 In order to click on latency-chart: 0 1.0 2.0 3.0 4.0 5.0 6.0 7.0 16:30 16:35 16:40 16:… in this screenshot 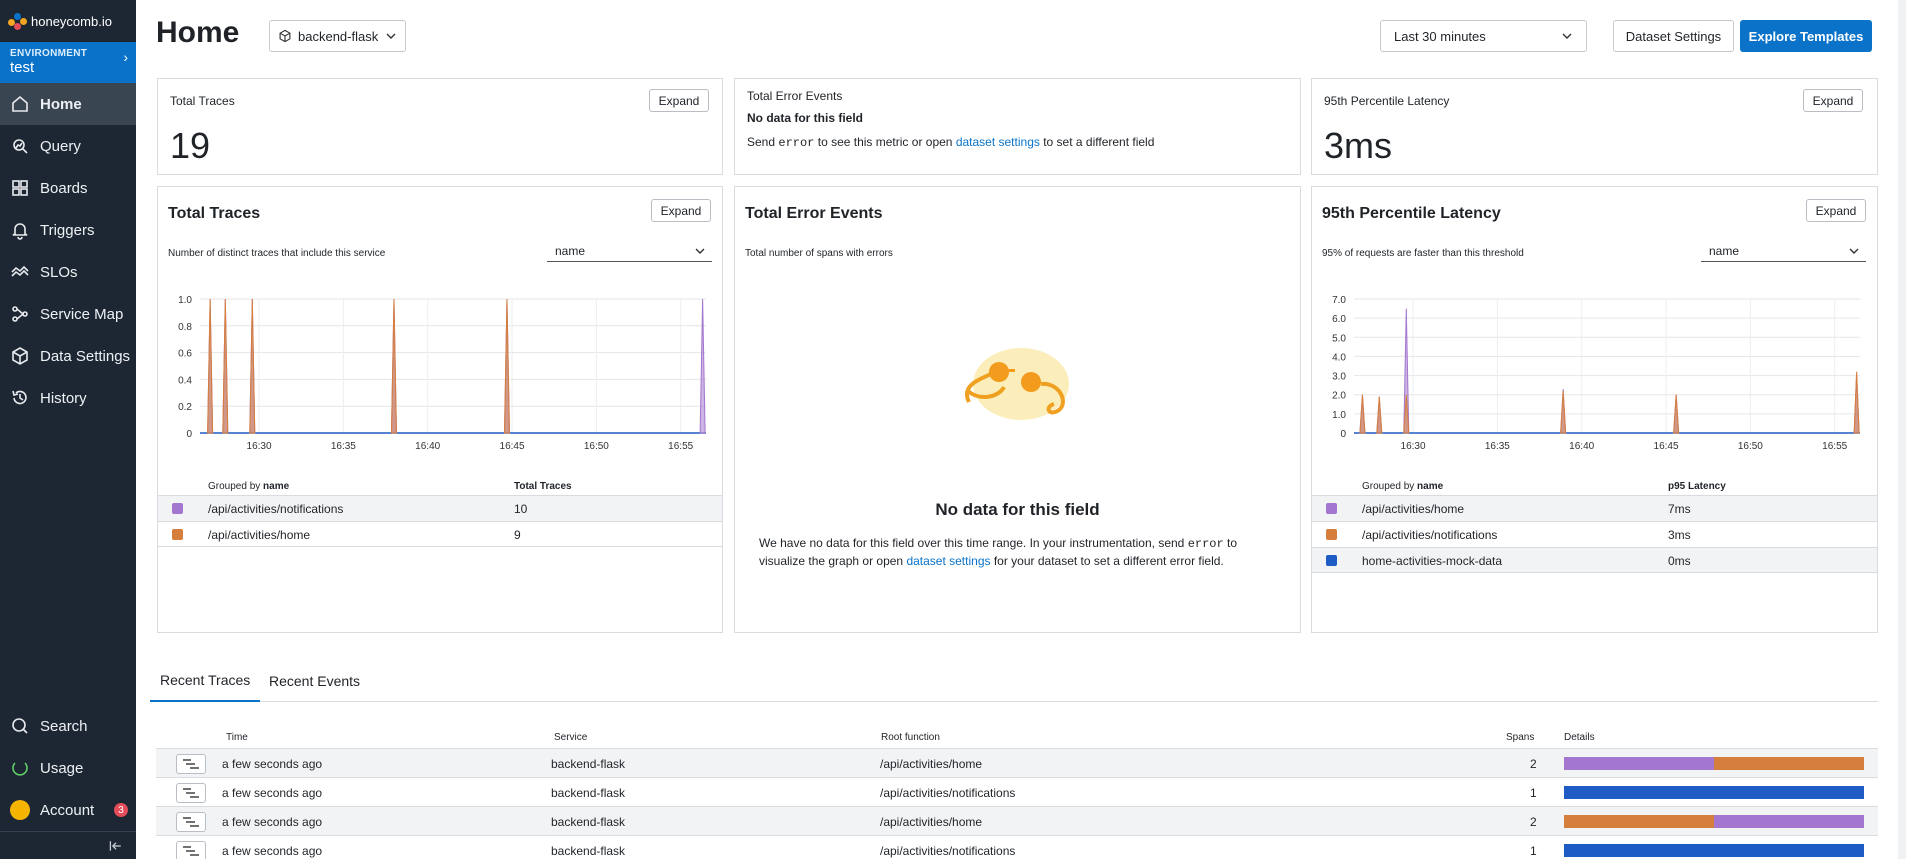, I will do `click(1592, 372)`.